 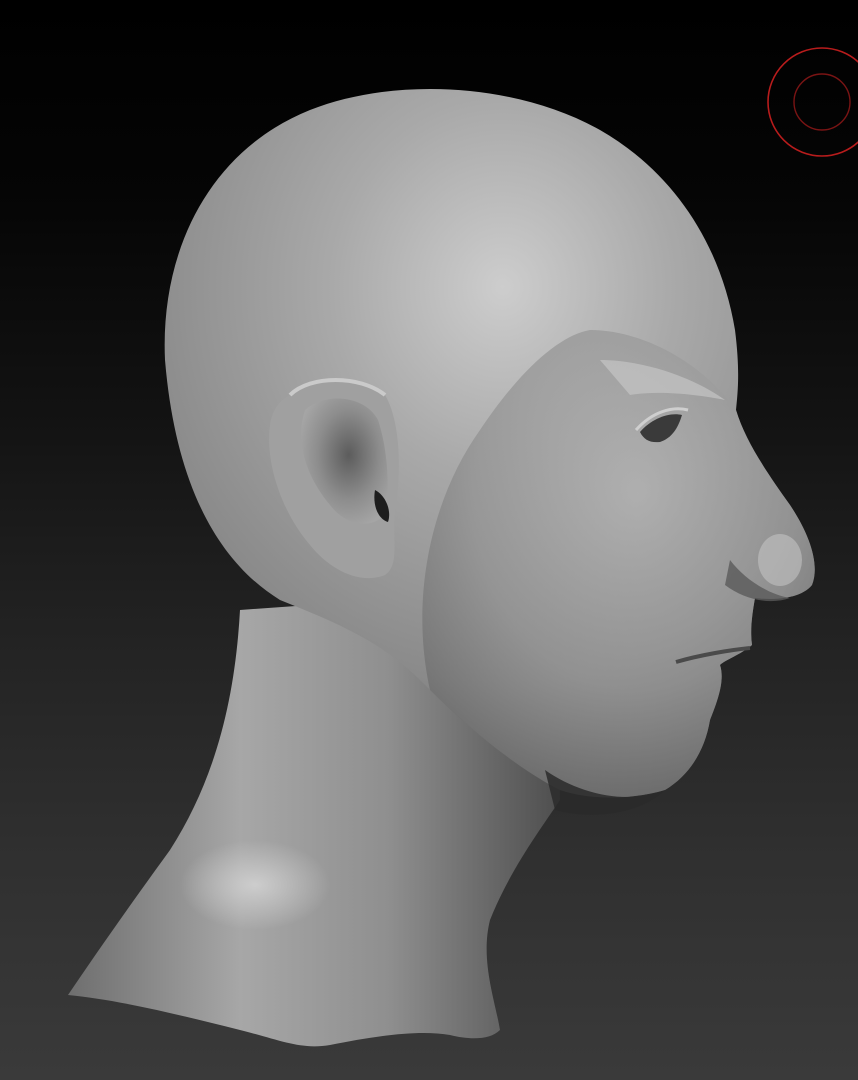 What do you see at coordinates (812, 102) in the screenshot?
I see `brush-cursor-icon` at bounding box center [812, 102].